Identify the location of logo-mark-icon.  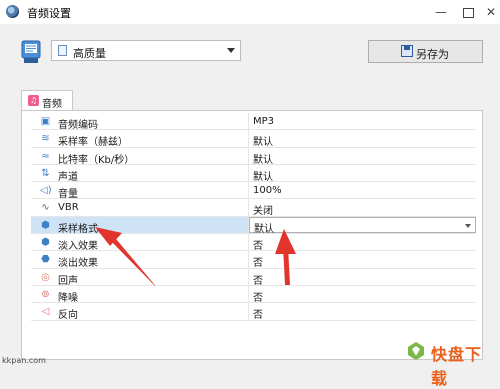
(416, 351).